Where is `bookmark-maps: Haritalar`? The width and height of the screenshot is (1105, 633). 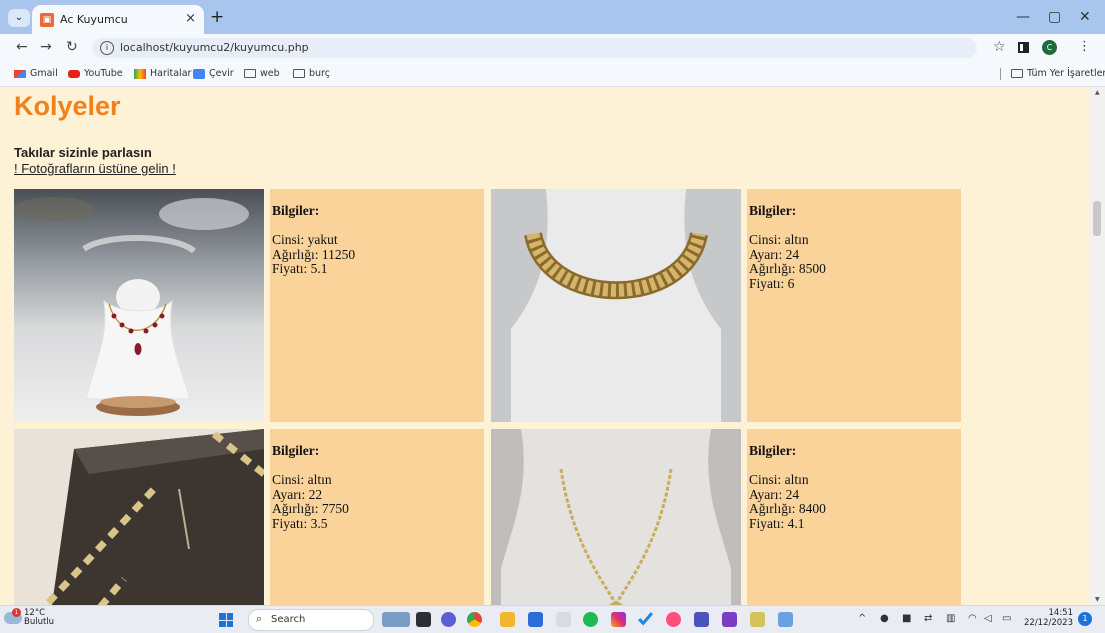 bookmark-maps: Haritalar is located at coordinates (162, 73).